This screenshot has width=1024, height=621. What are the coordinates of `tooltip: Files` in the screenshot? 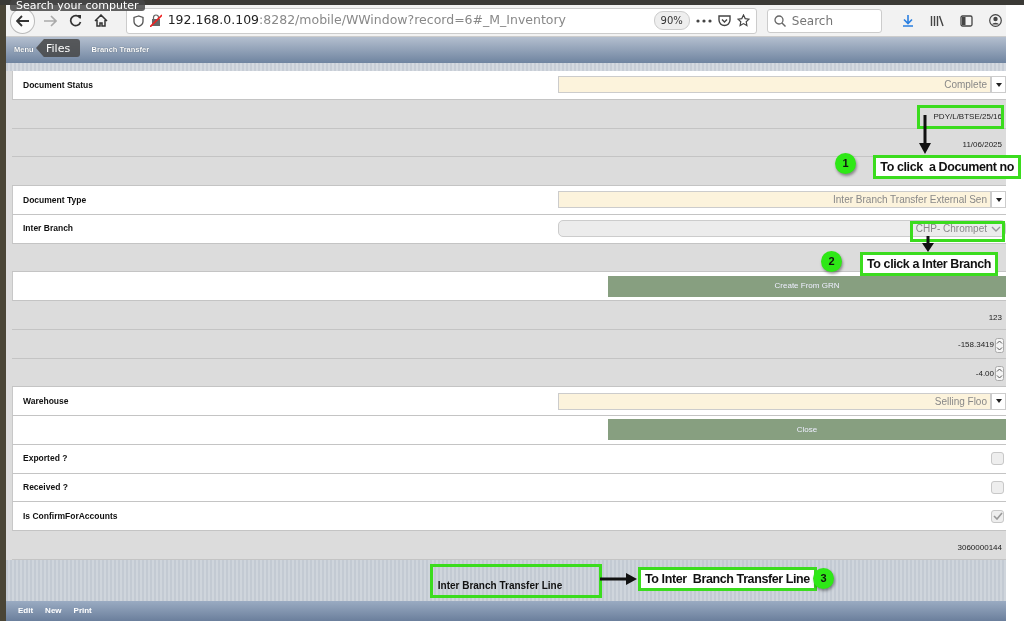 It's located at (58, 48).